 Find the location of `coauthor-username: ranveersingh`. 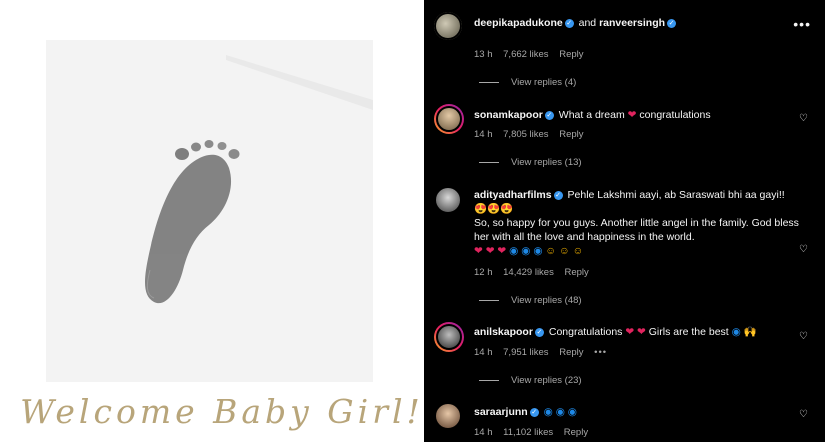

coauthor-username: ranveersingh is located at coordinates (632, 23).